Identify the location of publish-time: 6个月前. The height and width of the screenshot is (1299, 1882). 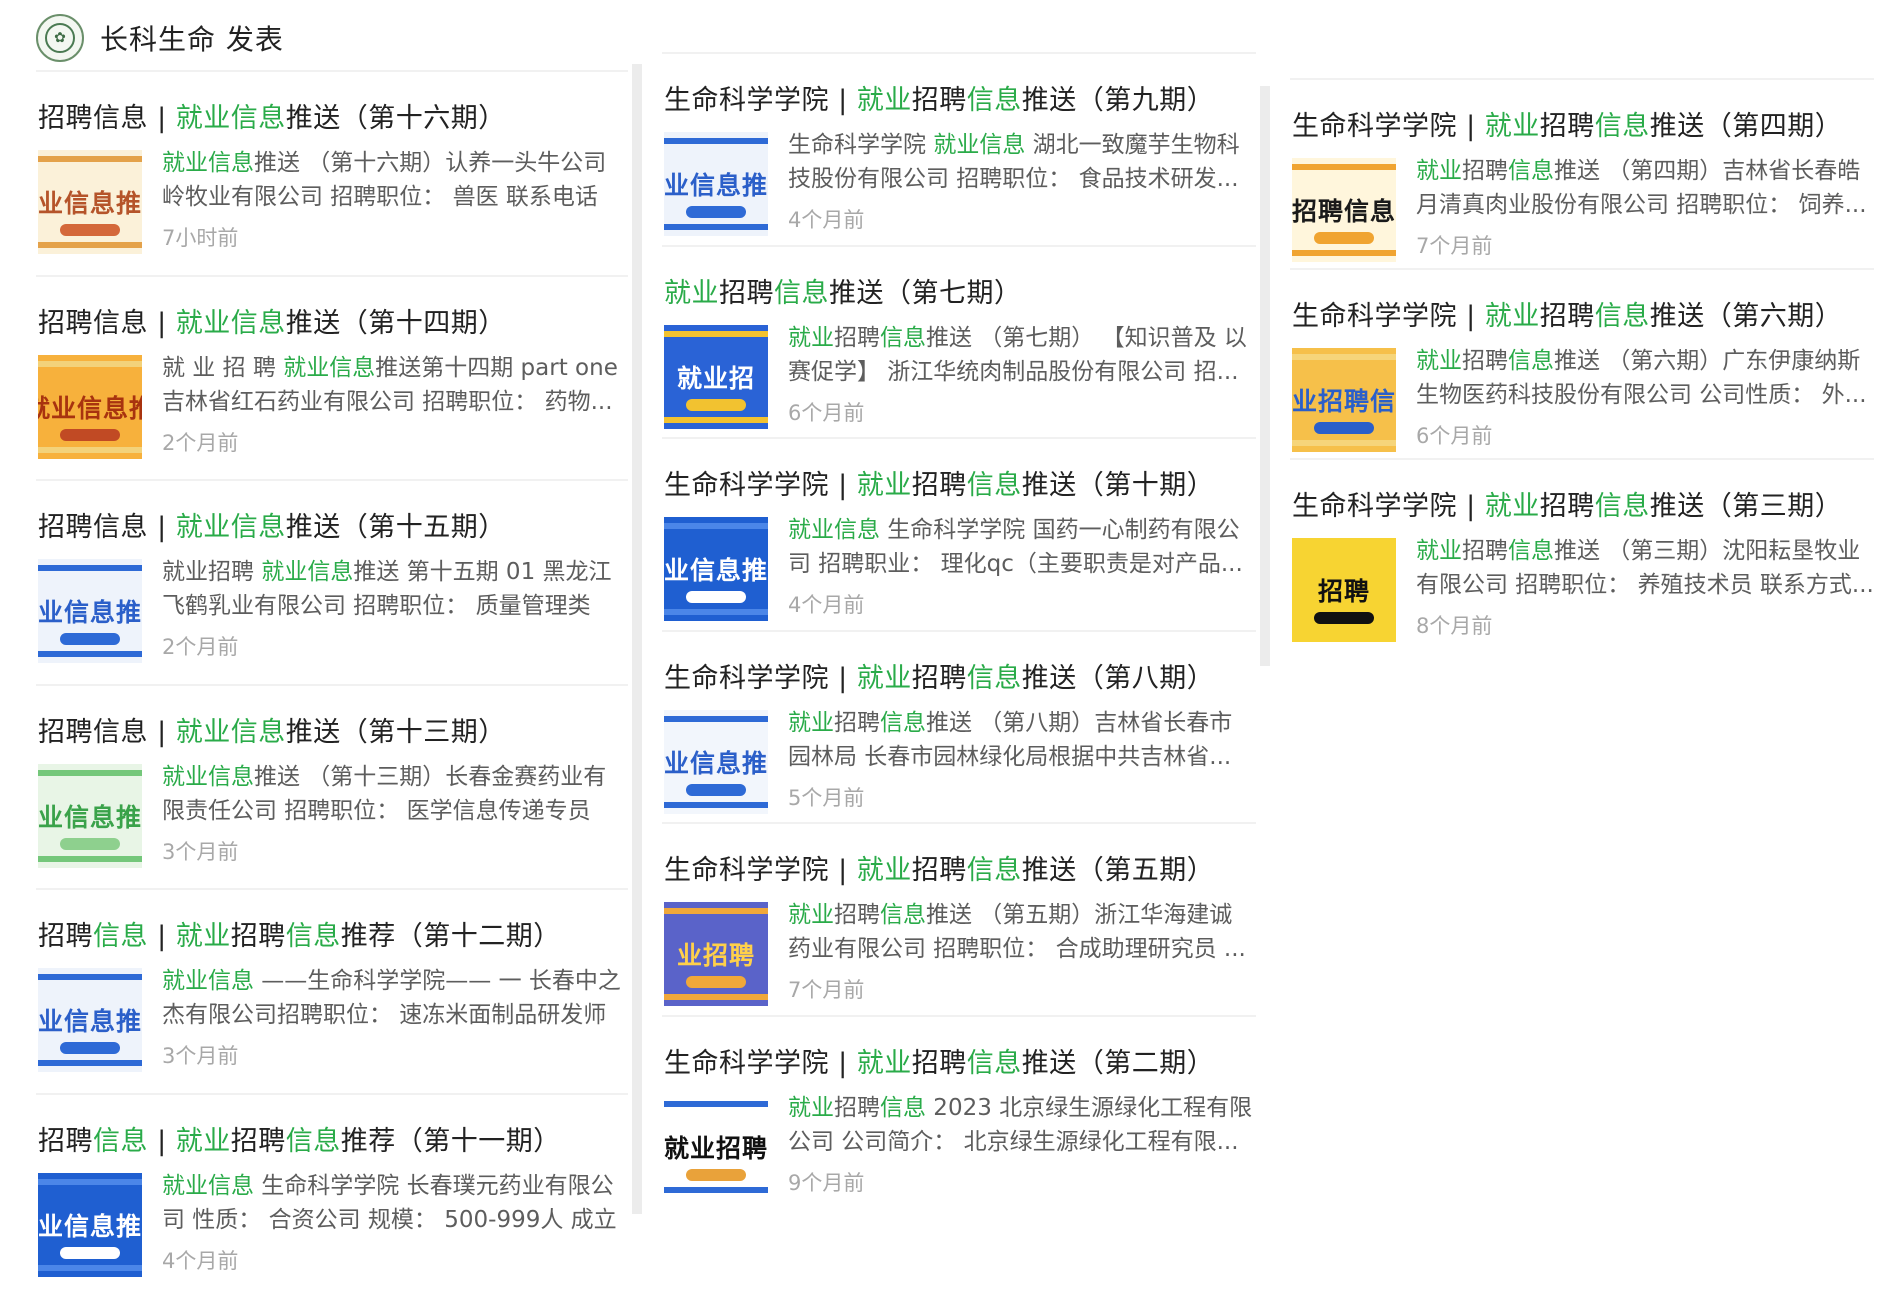
(826, 412).